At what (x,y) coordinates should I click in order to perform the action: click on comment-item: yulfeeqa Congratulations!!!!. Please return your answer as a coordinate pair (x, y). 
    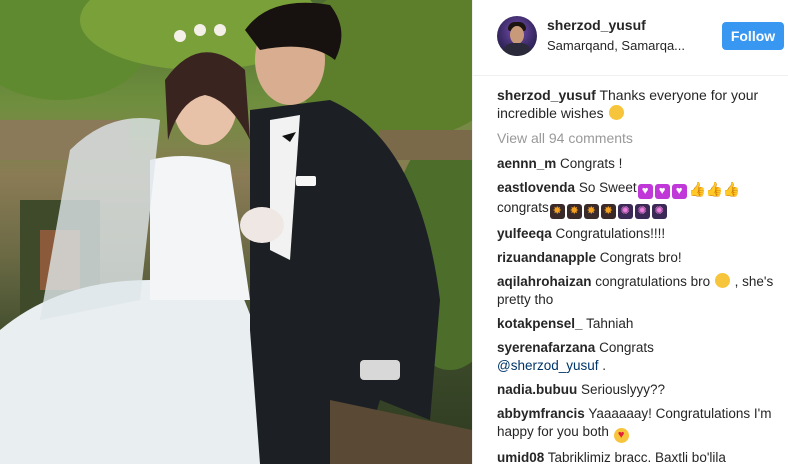
    Looking at the image, I should click on (640, 234).